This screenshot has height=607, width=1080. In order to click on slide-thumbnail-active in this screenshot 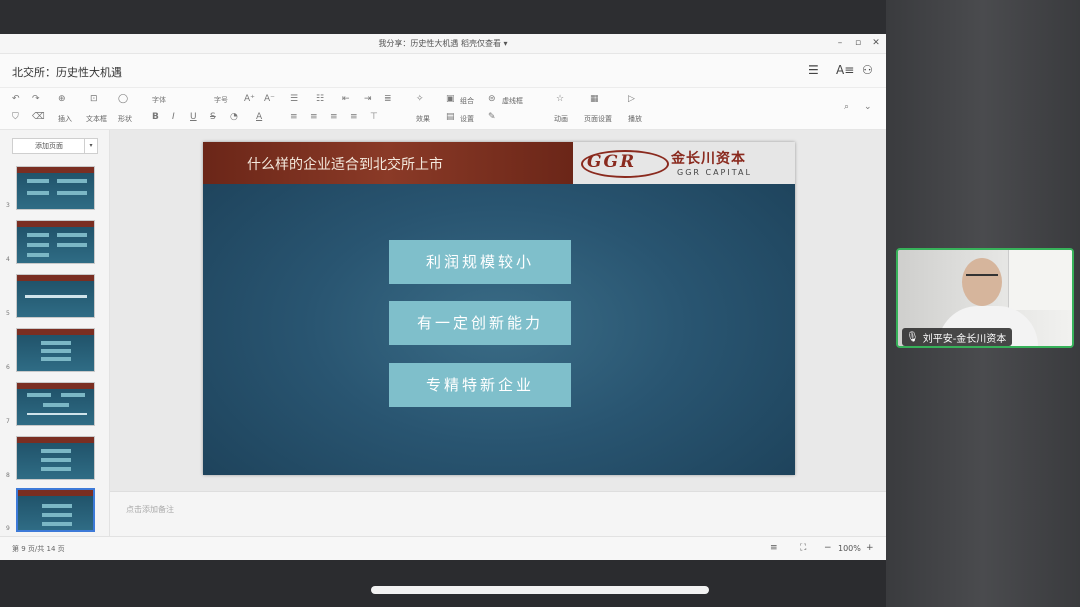, I will do `click(55, 510)`.